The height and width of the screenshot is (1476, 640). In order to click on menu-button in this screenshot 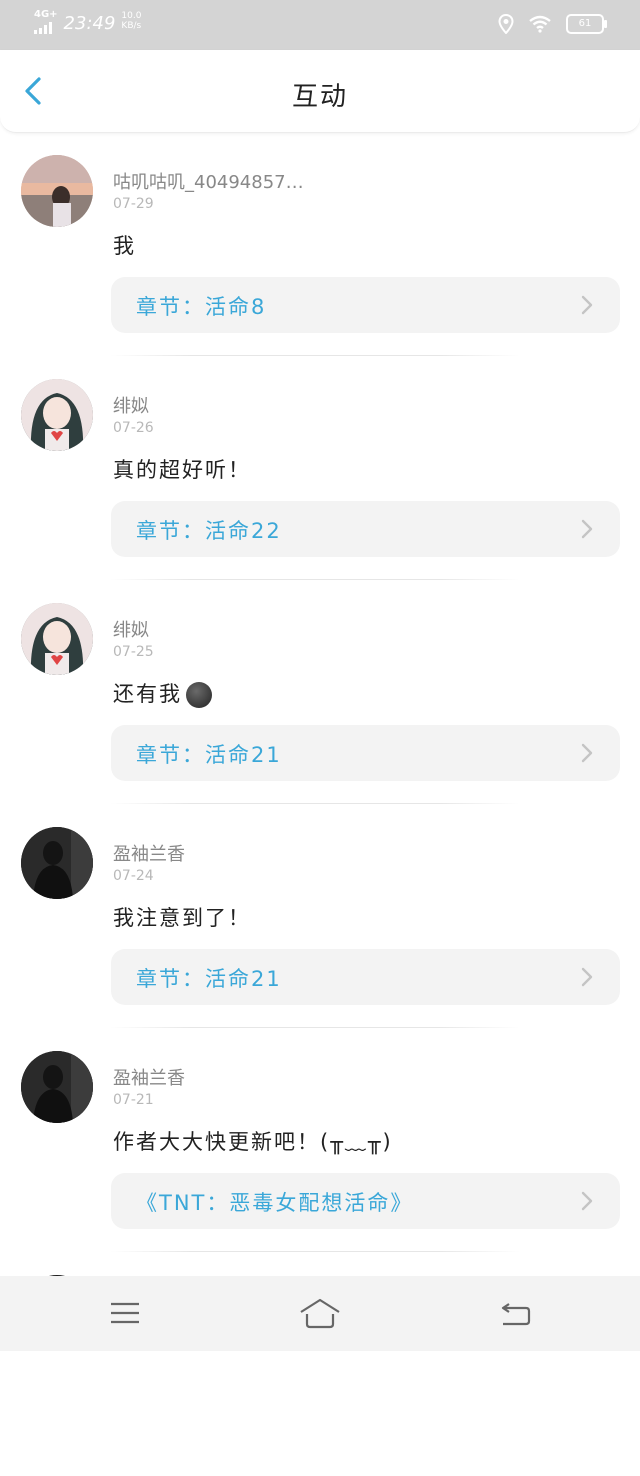, I will do `click(125, 1314)`.